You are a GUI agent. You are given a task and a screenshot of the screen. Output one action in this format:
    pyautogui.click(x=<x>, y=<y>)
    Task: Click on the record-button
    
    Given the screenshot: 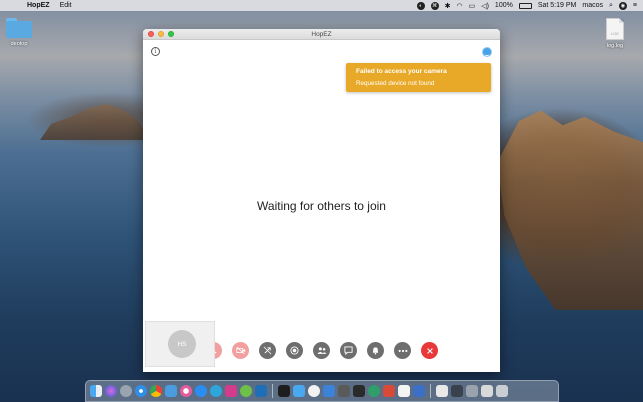 What is the action you would take?
    pyautogui.click(x=294, y=350)
    